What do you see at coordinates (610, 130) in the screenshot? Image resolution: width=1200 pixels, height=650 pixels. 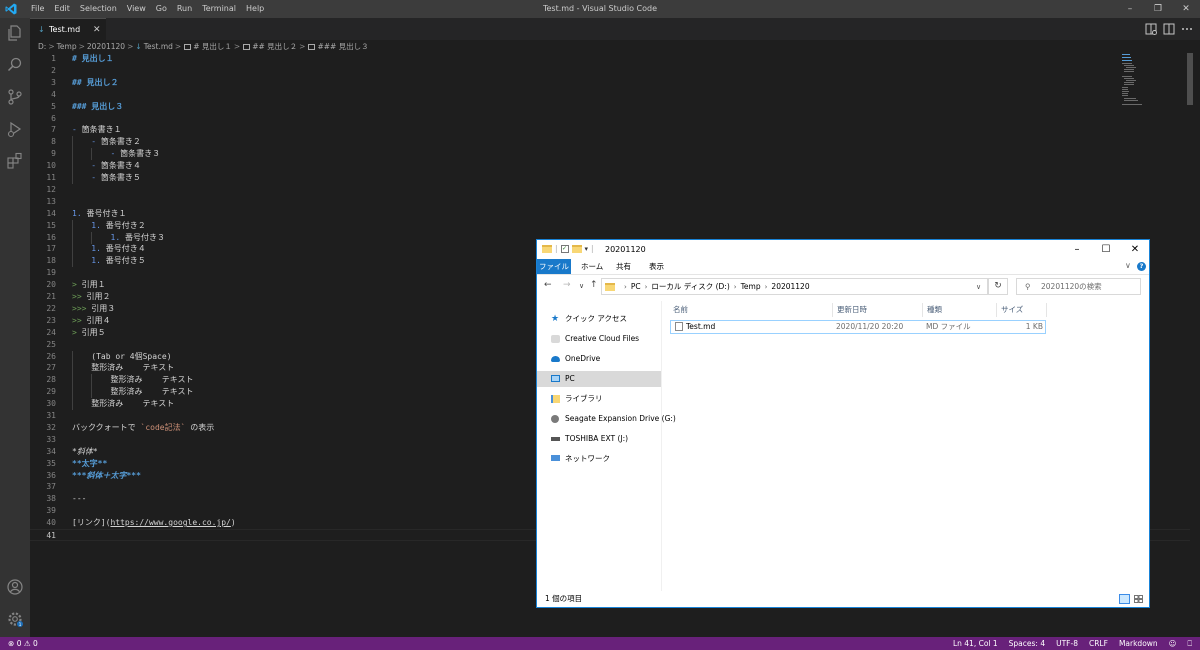 I see `editor-line: 7 - 箇条書き１` at bounding box center [610, 130].